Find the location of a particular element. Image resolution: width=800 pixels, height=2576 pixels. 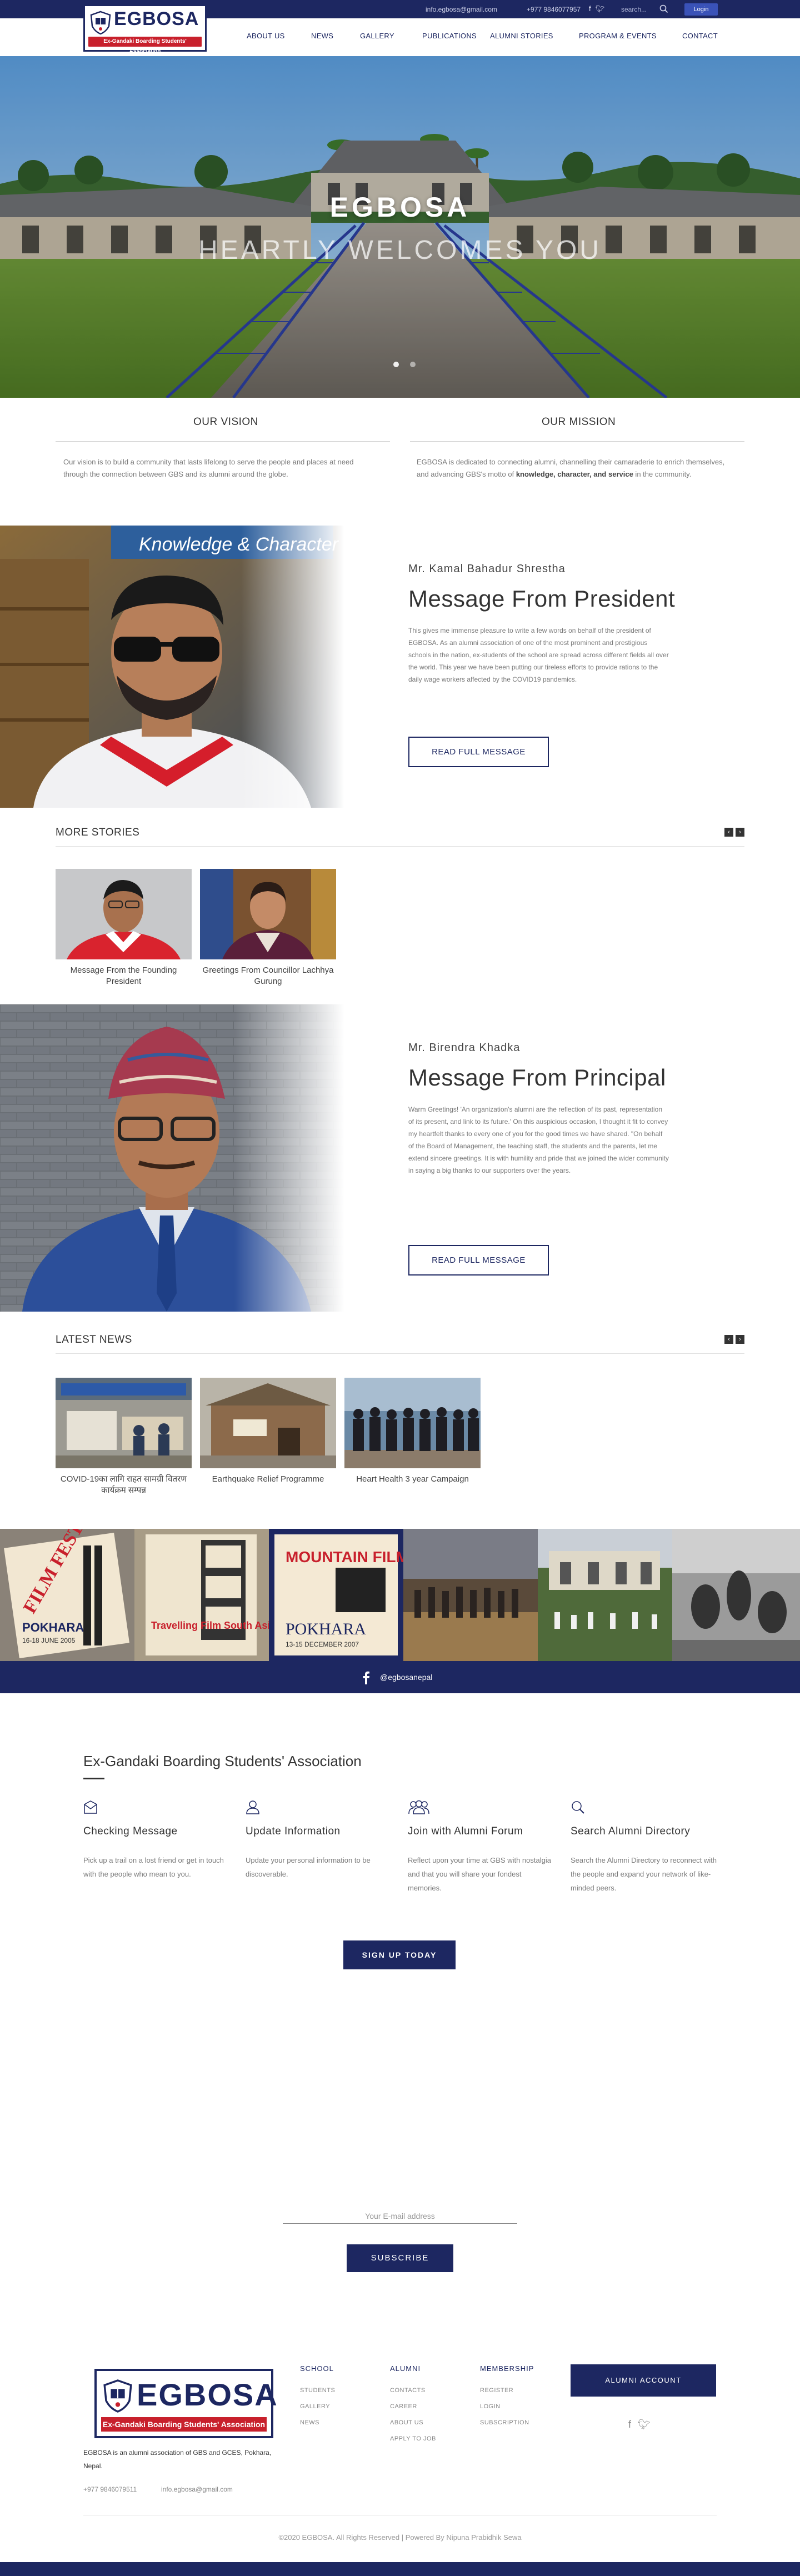

stories-arrows: ‹ › is located at coordinates (733, 832).